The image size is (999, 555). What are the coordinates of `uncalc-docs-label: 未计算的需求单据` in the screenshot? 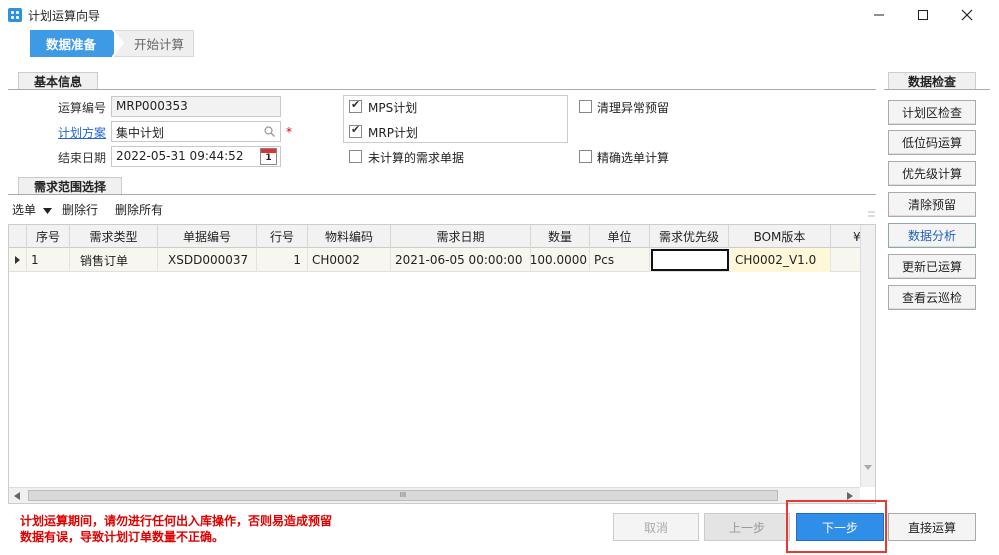 It's located at (416, 158).